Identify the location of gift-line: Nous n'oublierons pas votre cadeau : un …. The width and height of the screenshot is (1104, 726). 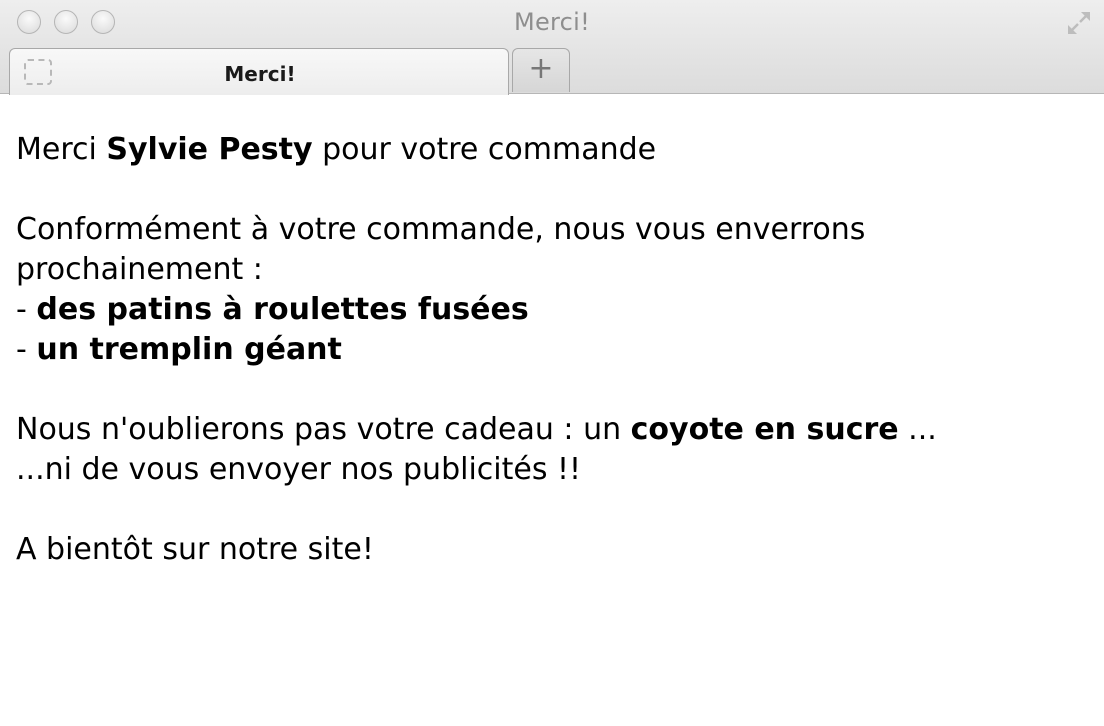
(552, 430).